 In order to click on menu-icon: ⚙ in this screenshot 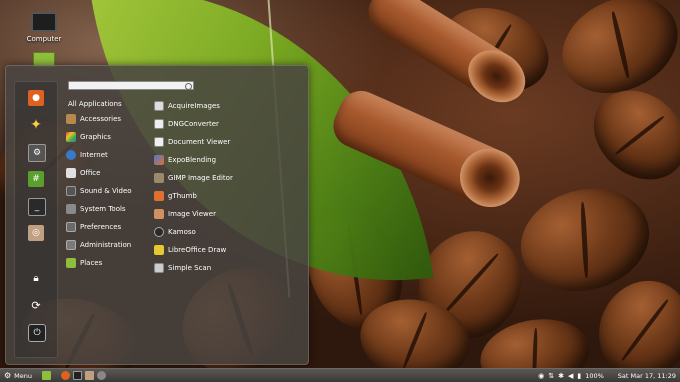, I will do `click(8, 375)`.